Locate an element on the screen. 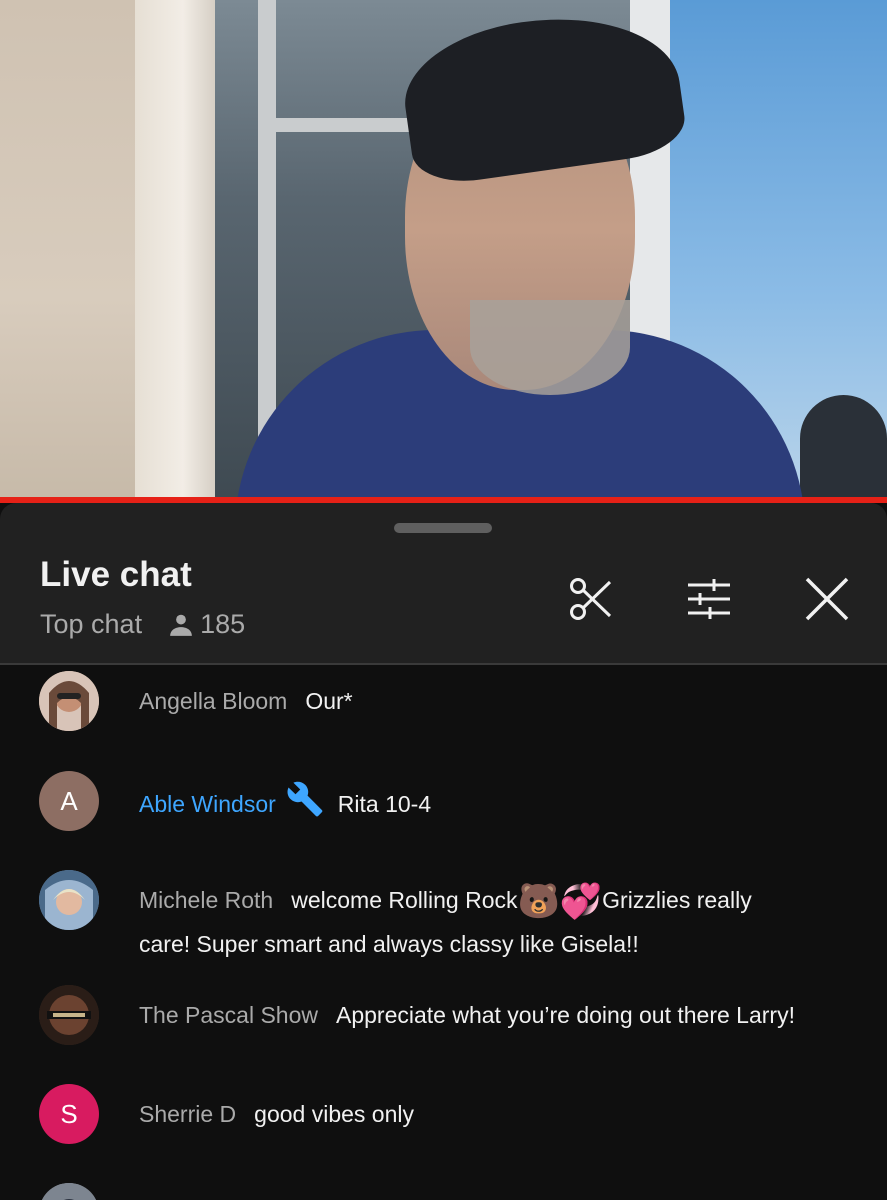 This screenshot has width=887, height=1200. avatar: S is located at coordinates (69, 1114).